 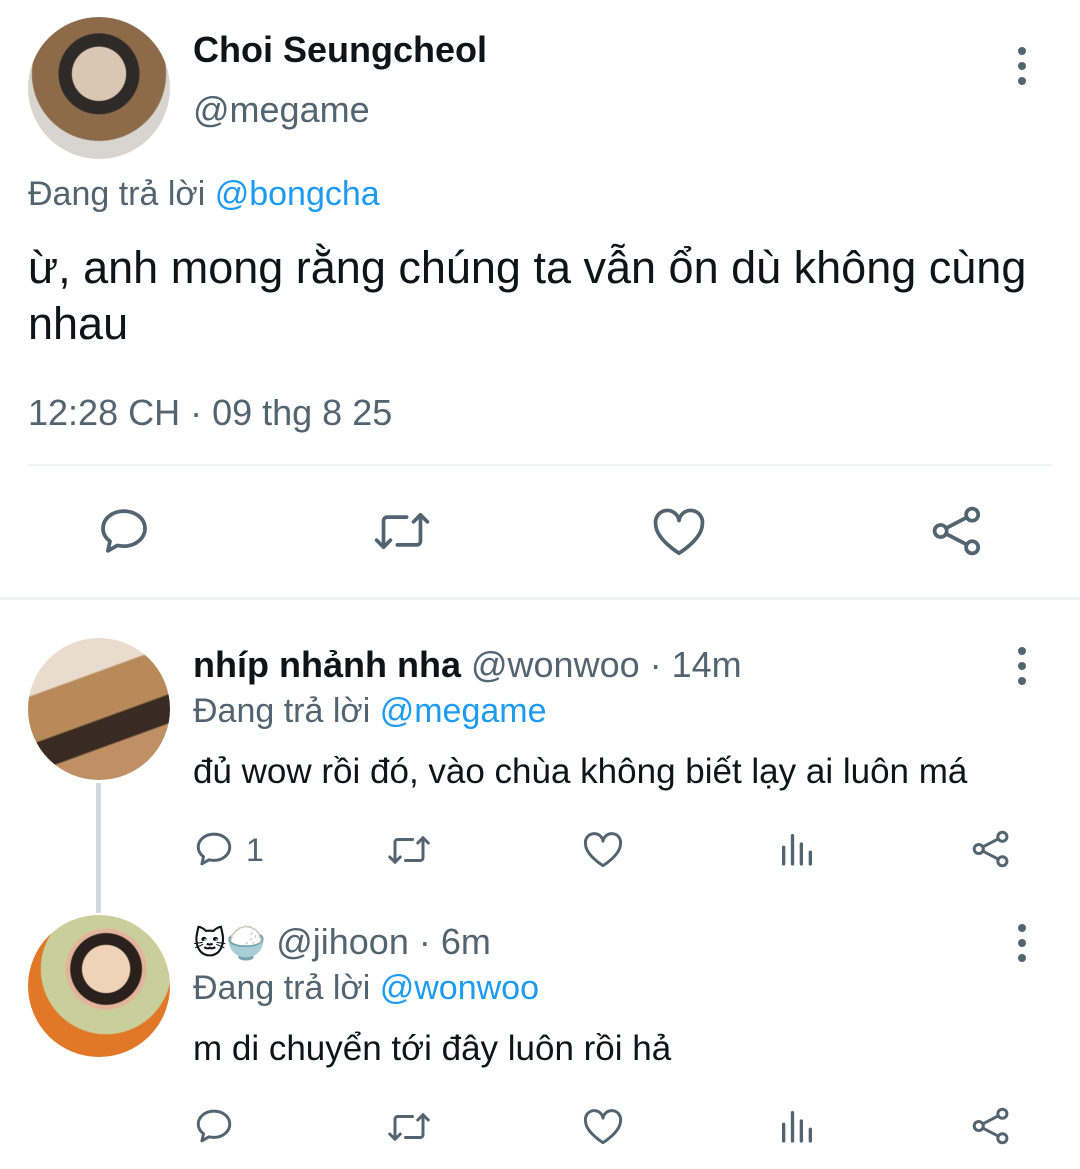 What do you see at coordinates (555, 664) in the screenshot?
I see `handle: @wonwoo` at bounding box center [555, 664].